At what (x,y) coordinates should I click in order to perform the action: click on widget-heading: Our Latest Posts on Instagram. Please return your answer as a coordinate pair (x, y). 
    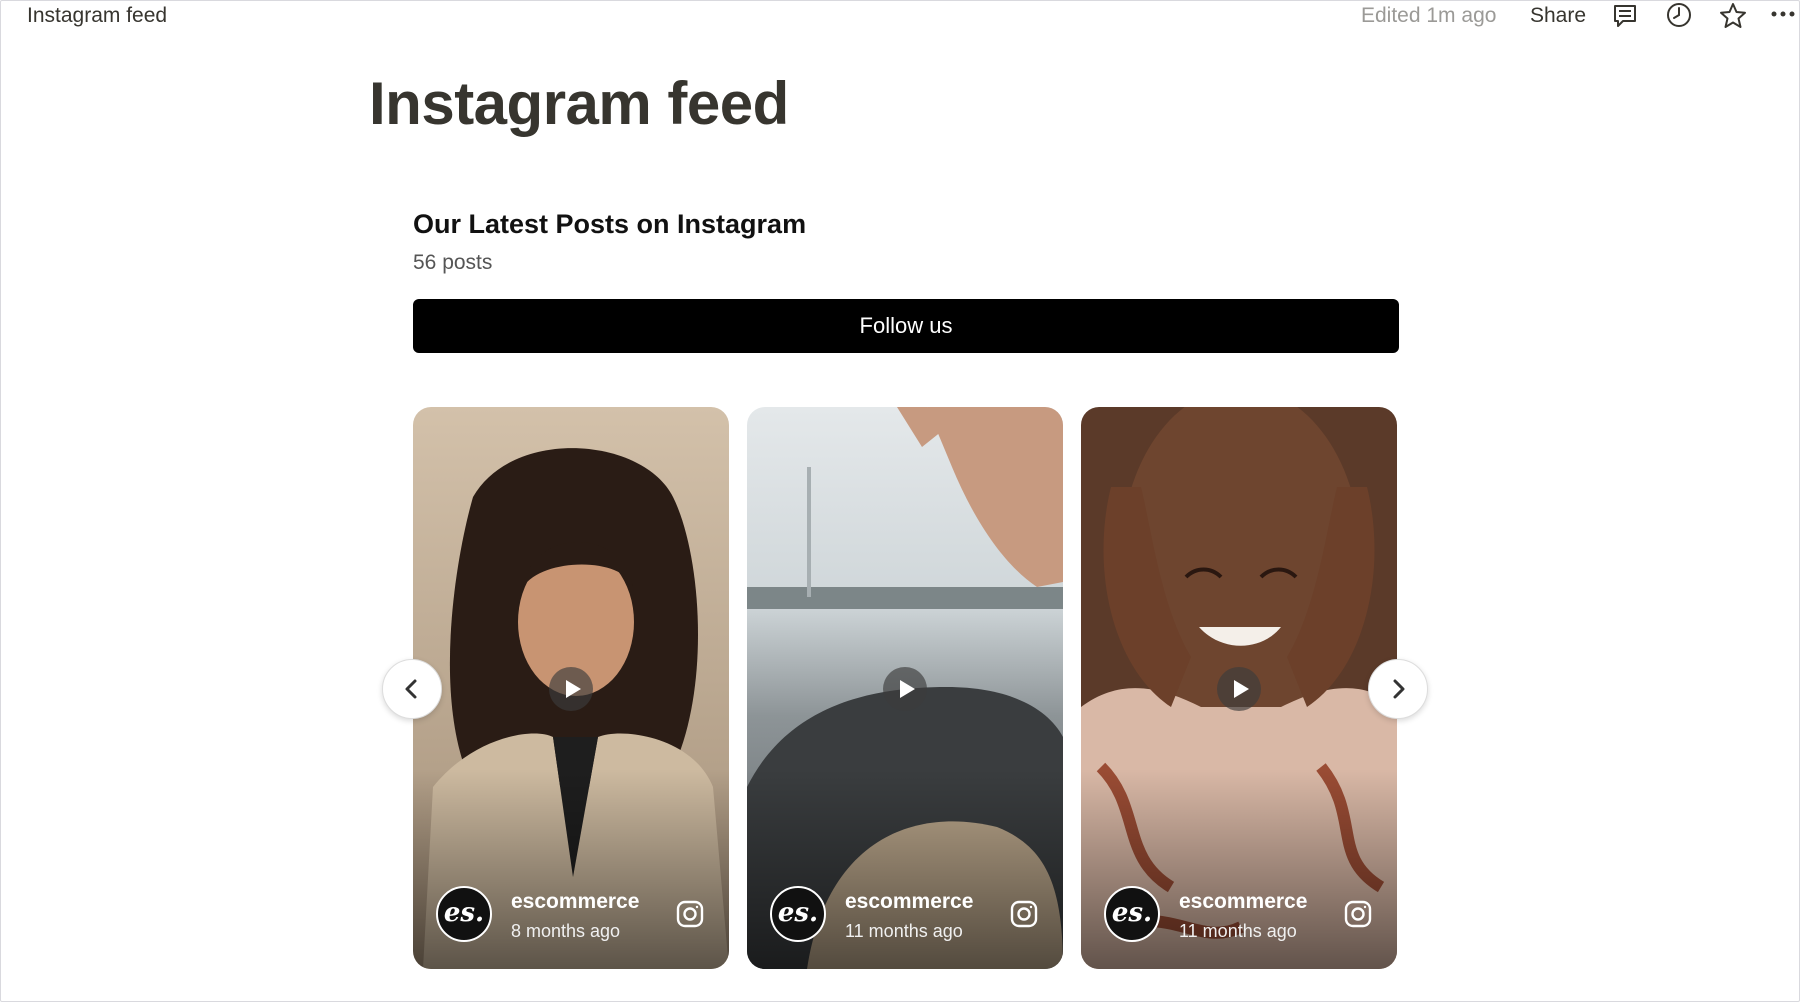
    Looking at the image, I should click on (610, 224).